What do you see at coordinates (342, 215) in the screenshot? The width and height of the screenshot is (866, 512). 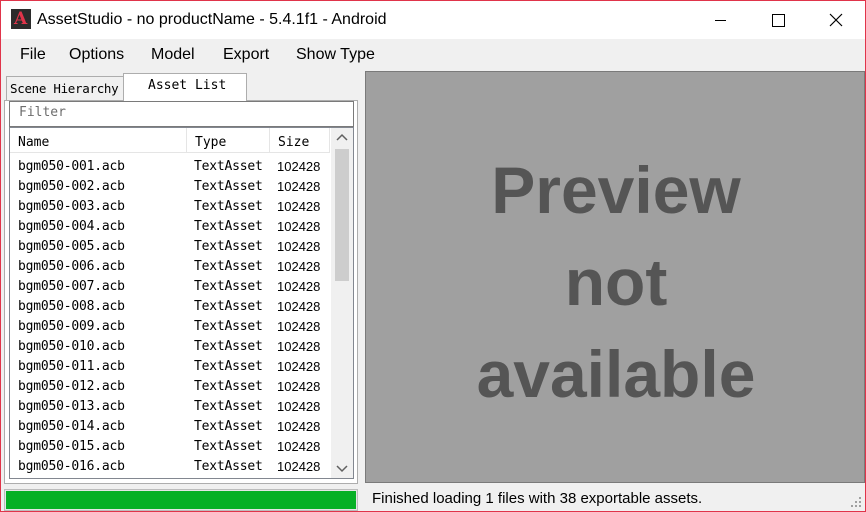 I see `scrollbar-thumb` at bounding box center [342, 215].